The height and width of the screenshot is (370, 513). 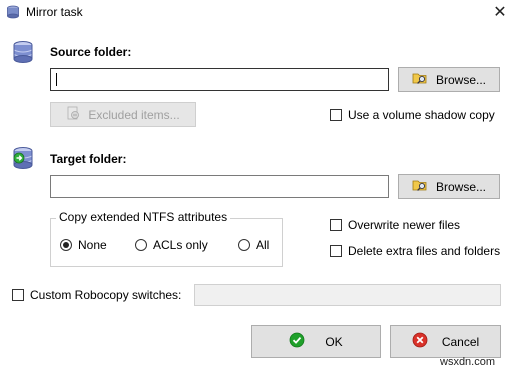 I want to click on target-folder-label: Target folder:, so click(x=88, y=159).